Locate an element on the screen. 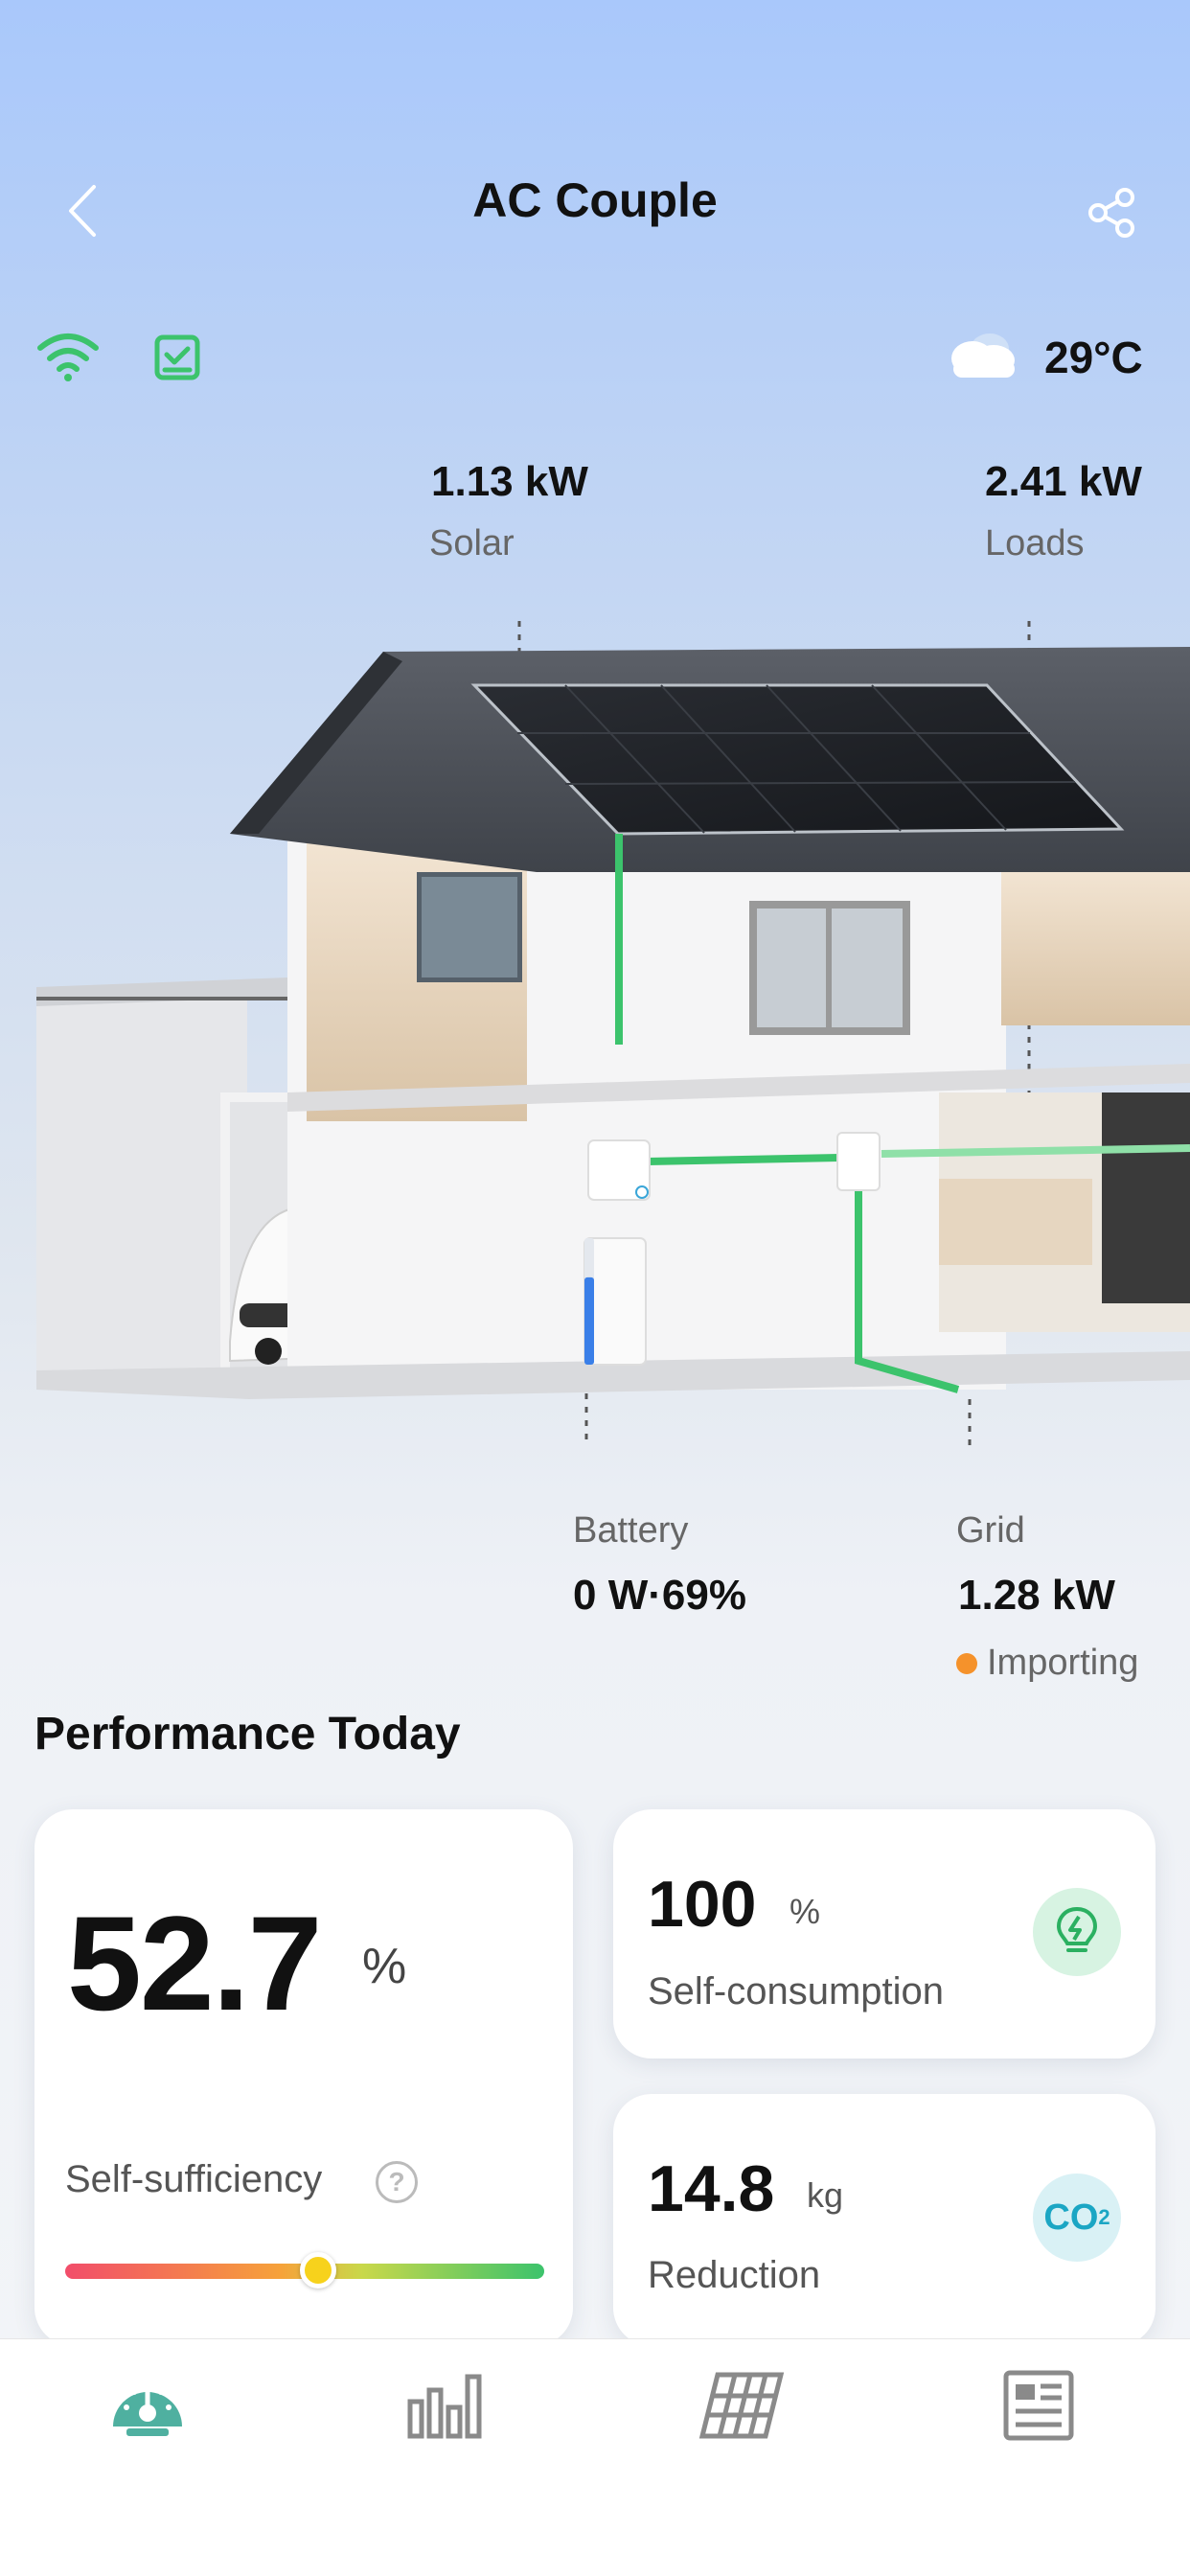  cloud-icon is located at coordinates (982, 354).